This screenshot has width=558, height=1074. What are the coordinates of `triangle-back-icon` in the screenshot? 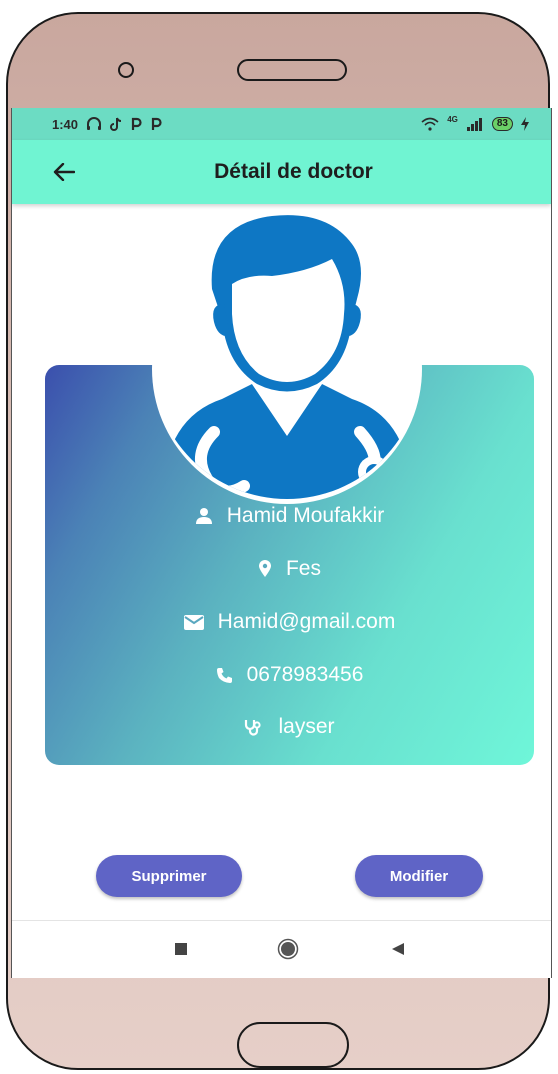 It's located at (398, 949).